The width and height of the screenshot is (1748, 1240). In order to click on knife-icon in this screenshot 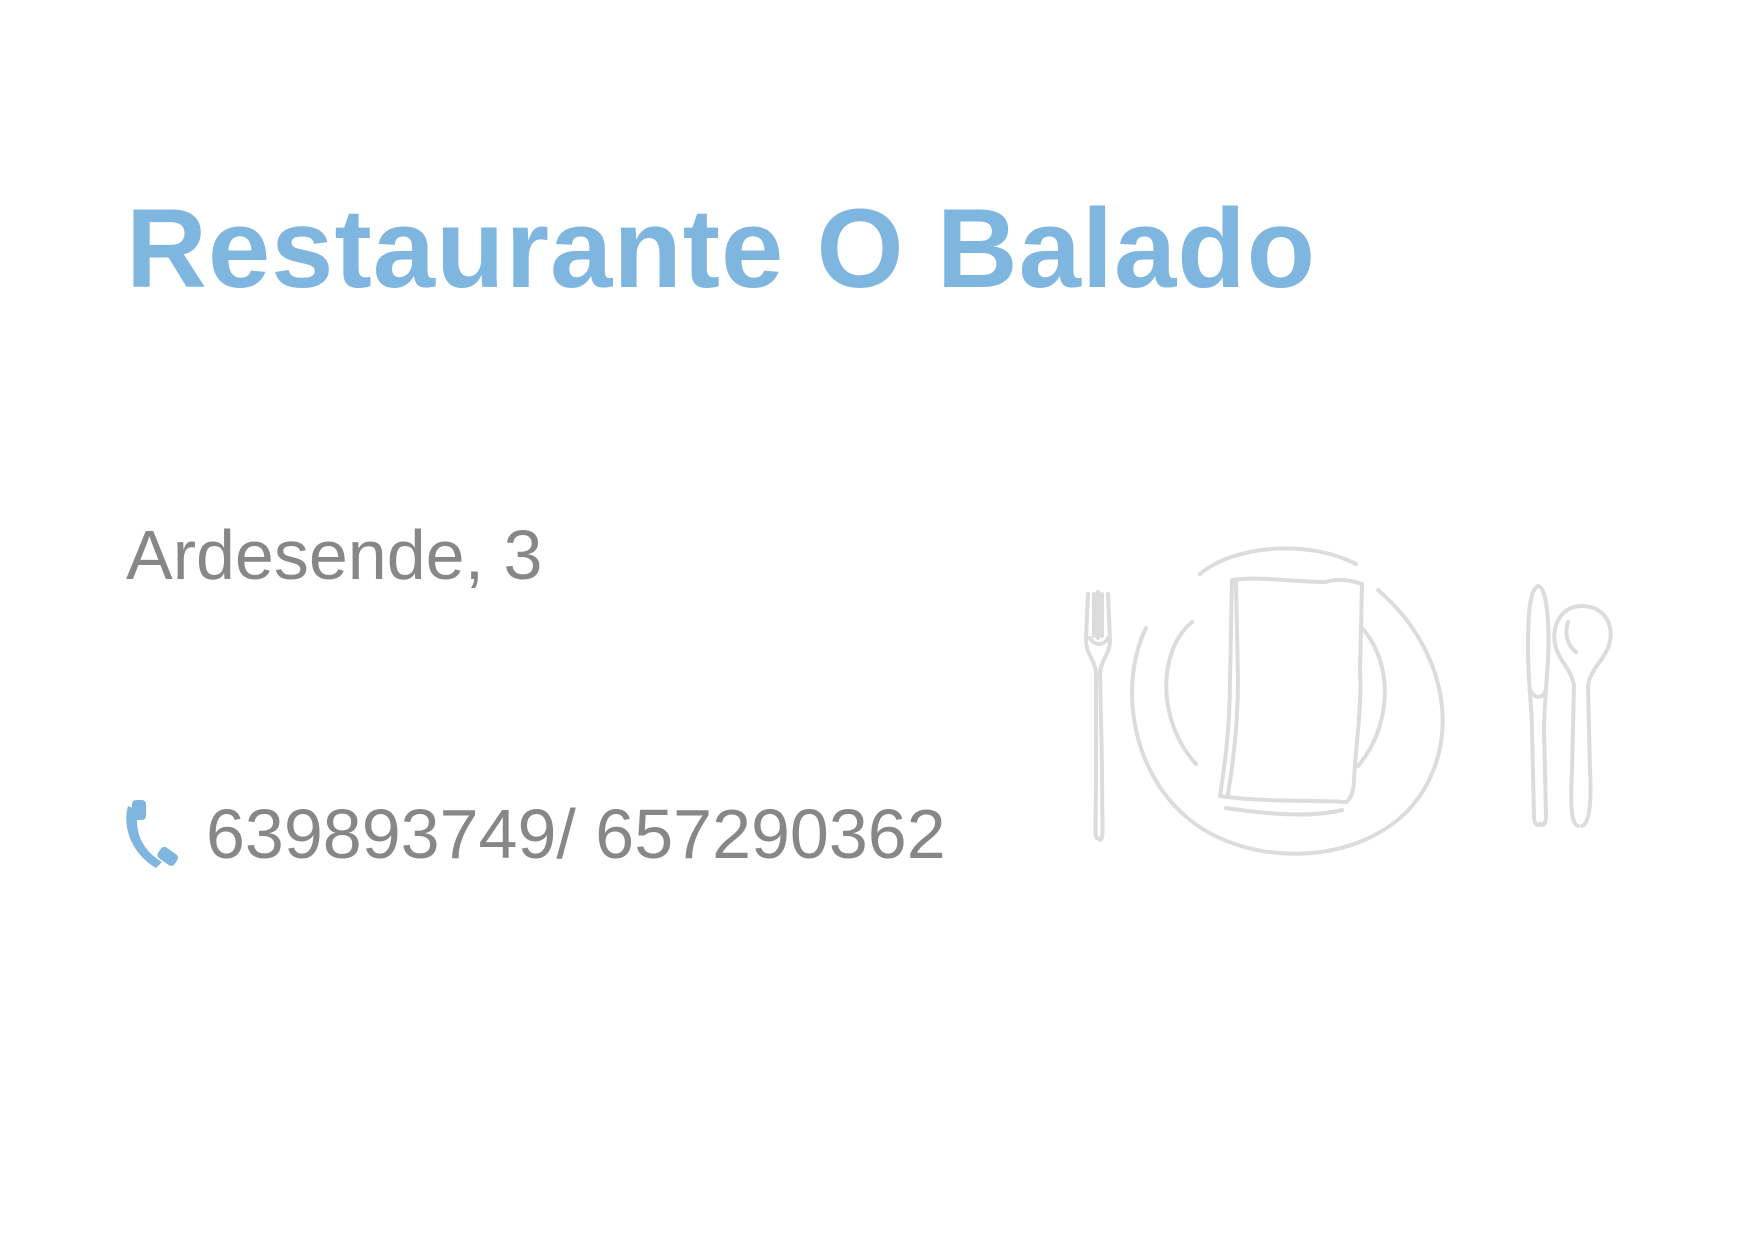, I will do `click(1538, 705)`.